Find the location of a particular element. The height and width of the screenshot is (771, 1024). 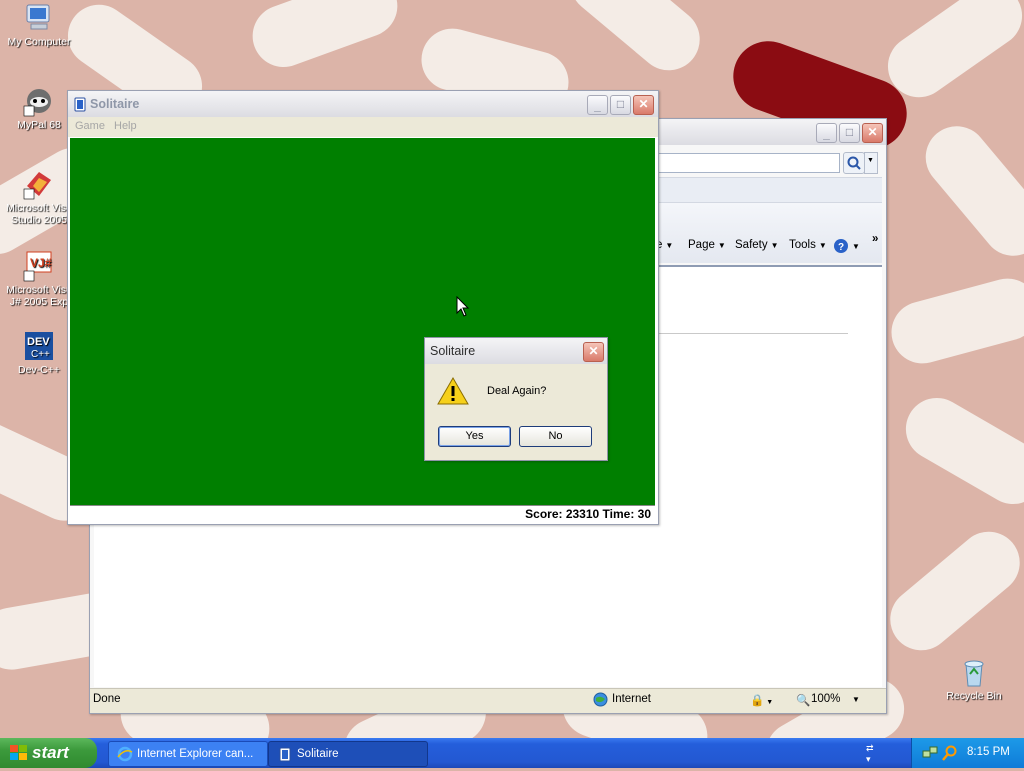

start-label: start is located at coordinates (50, 752).